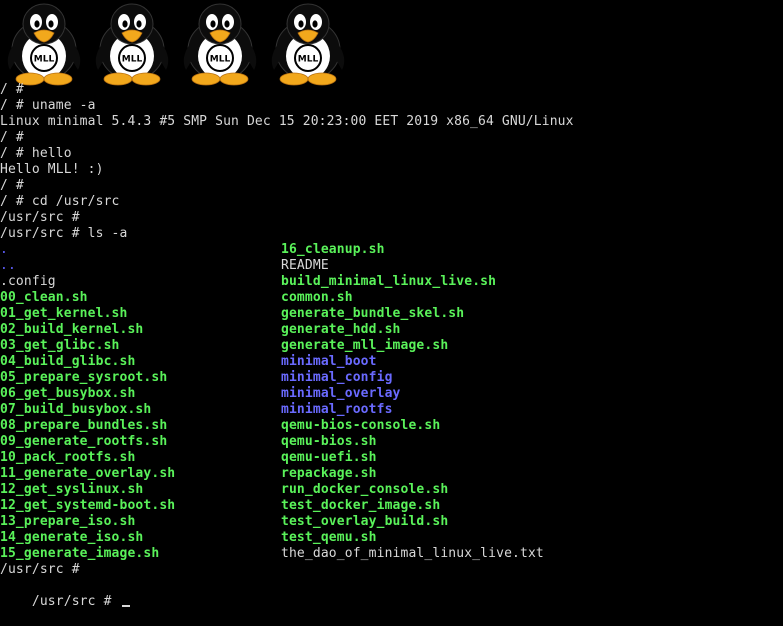 Image resolution: width=783 pixels, height=626 pixels. Describe the element at coordinates (412, 553) in the screenshot. I see `file-entry: the_dao_of_minimal_linux_live.txt` at that location.